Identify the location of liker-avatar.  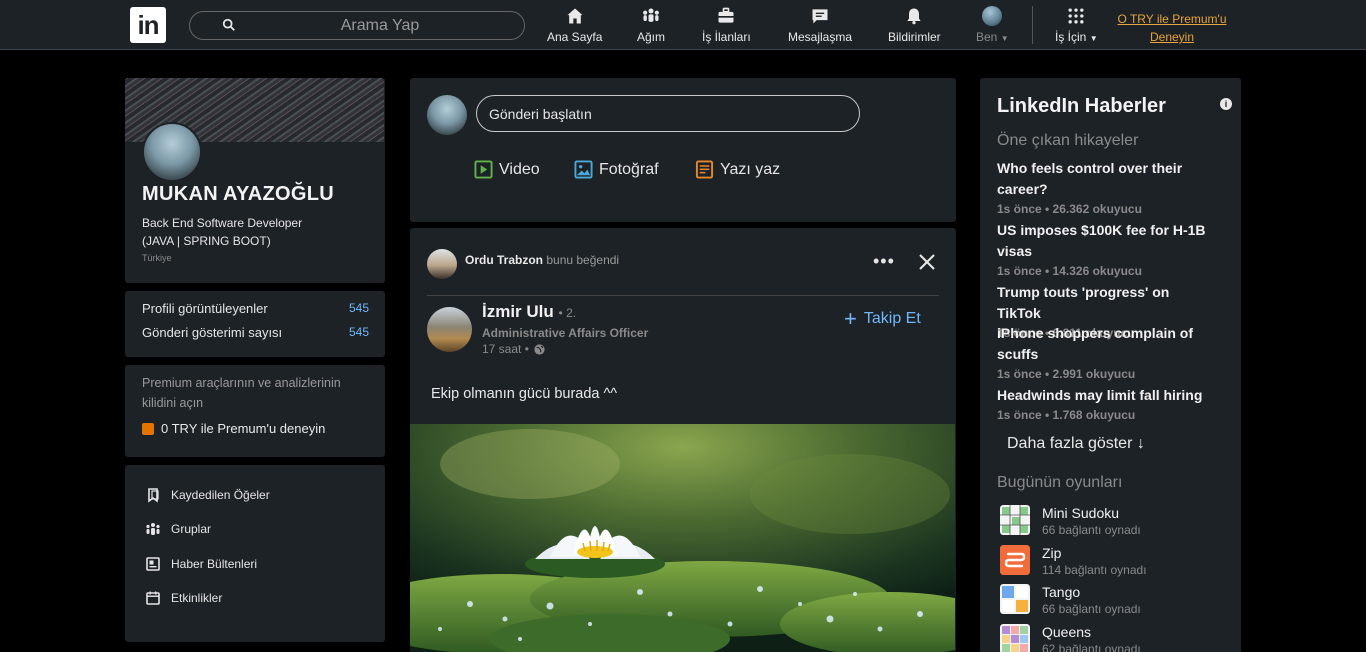
(442, 264).